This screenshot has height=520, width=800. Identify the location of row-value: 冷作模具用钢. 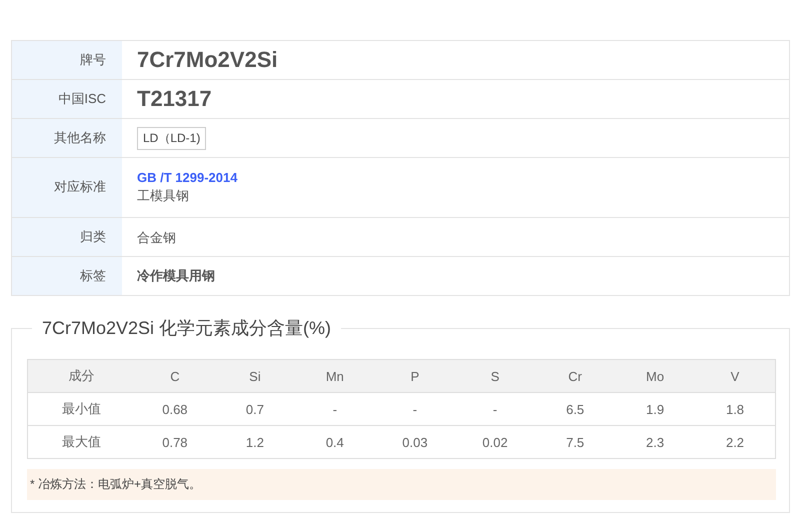
(176, 276).